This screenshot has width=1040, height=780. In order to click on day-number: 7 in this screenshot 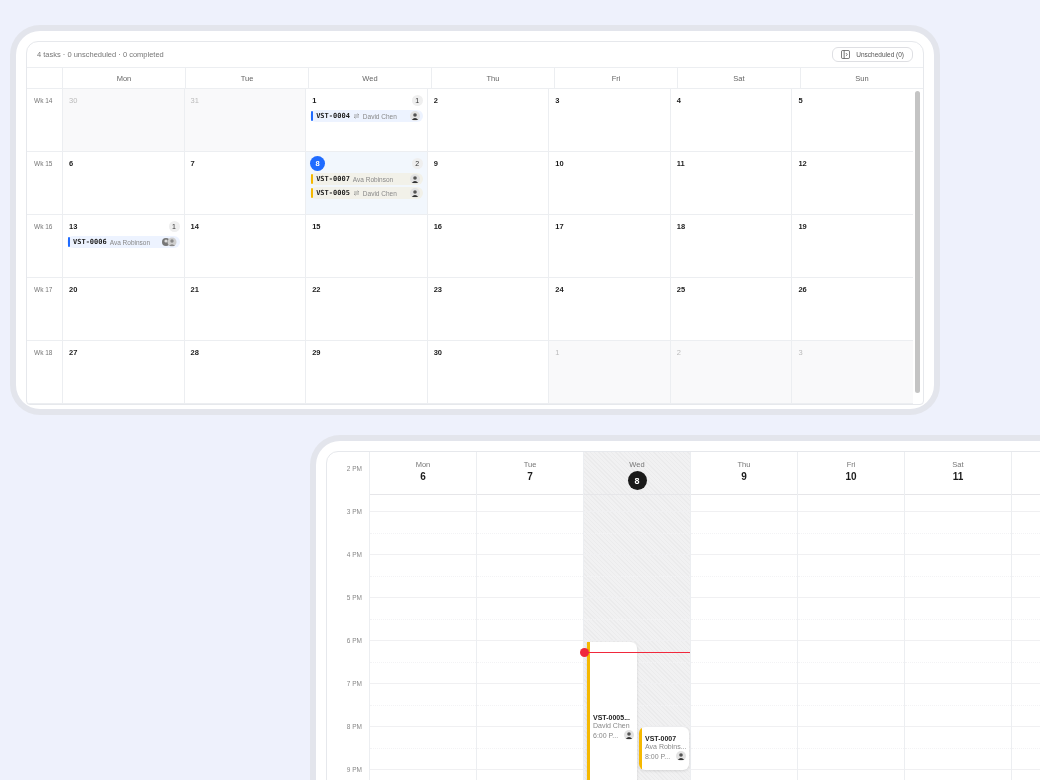, I will do `click(530, 476)`.